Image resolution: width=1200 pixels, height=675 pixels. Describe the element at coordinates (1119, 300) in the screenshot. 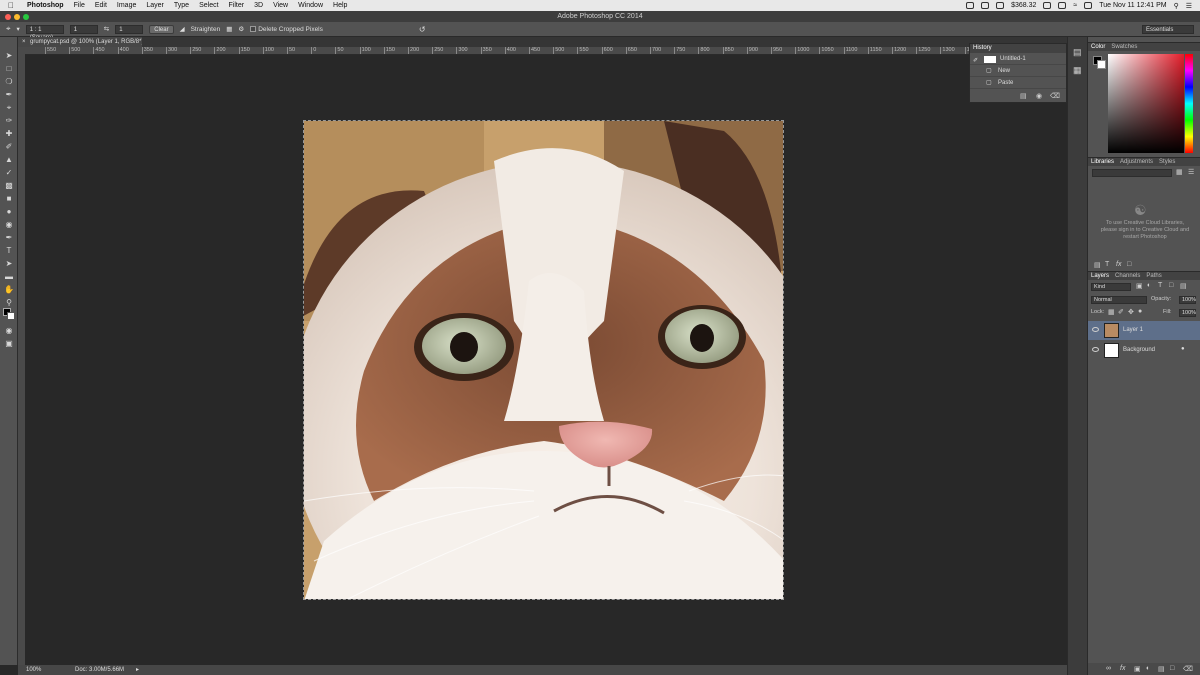

I see `blend-mode-select: Normal` at that location.